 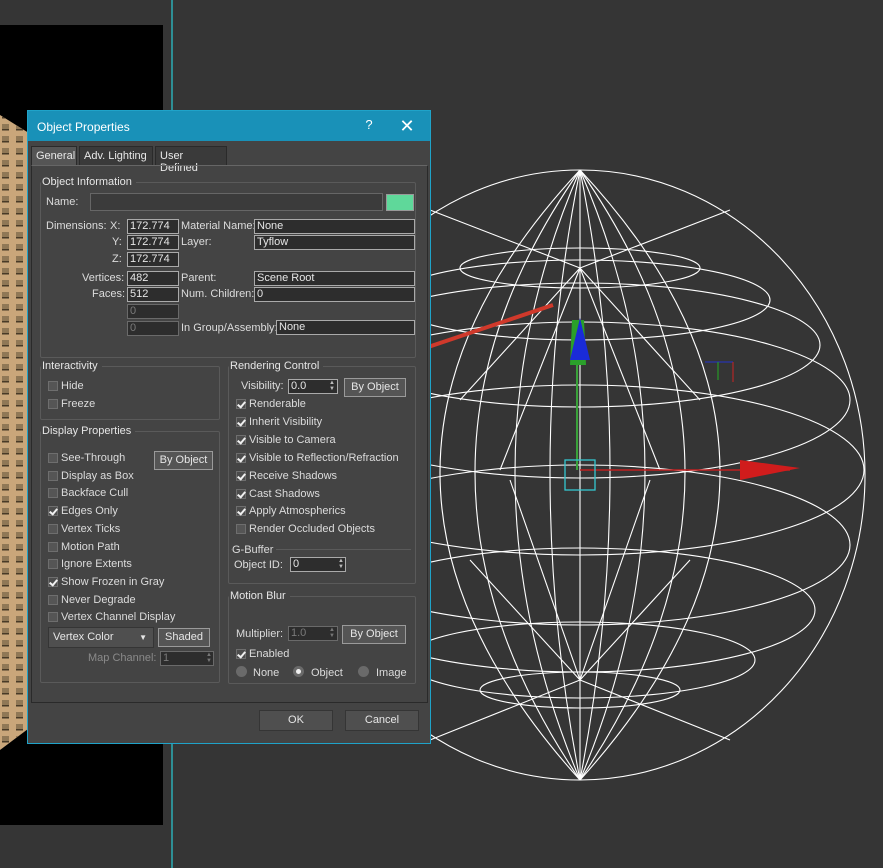 What do you see at coordinates (183, 460) in the screenshot?
I see `display-by-object-button: By Object` at bounding box center [183, 460].